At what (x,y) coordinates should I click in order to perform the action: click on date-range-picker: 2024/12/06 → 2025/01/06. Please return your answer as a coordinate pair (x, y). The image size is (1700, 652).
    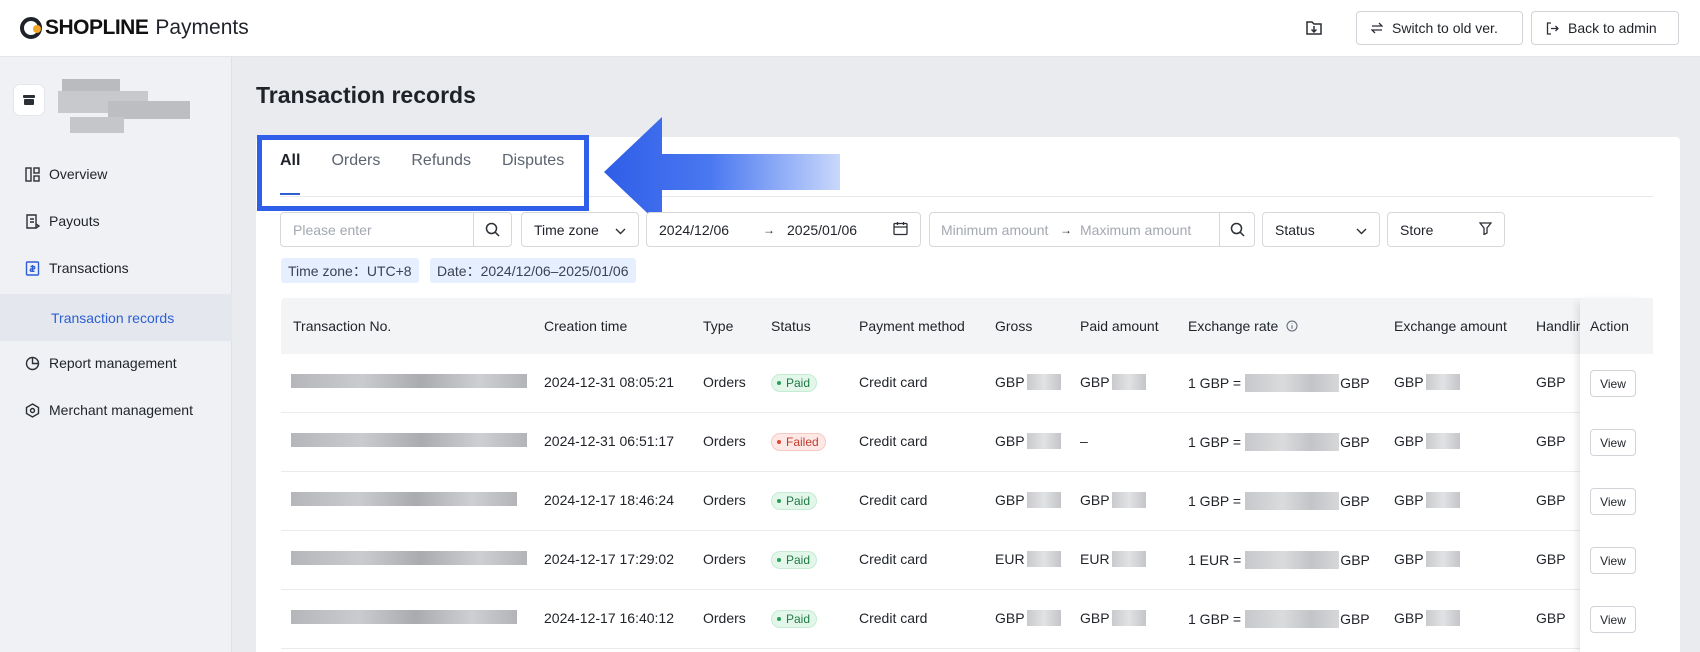
    Looking at the image, I should click on (783, 229).